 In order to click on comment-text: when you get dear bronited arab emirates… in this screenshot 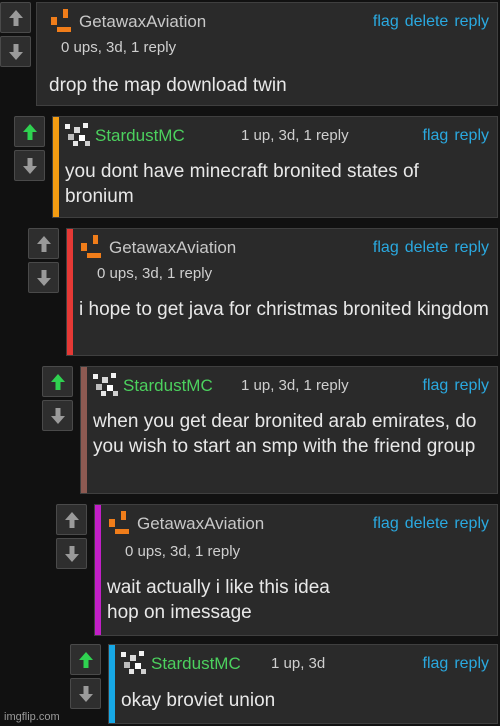, I will do `click(285, 434)`.